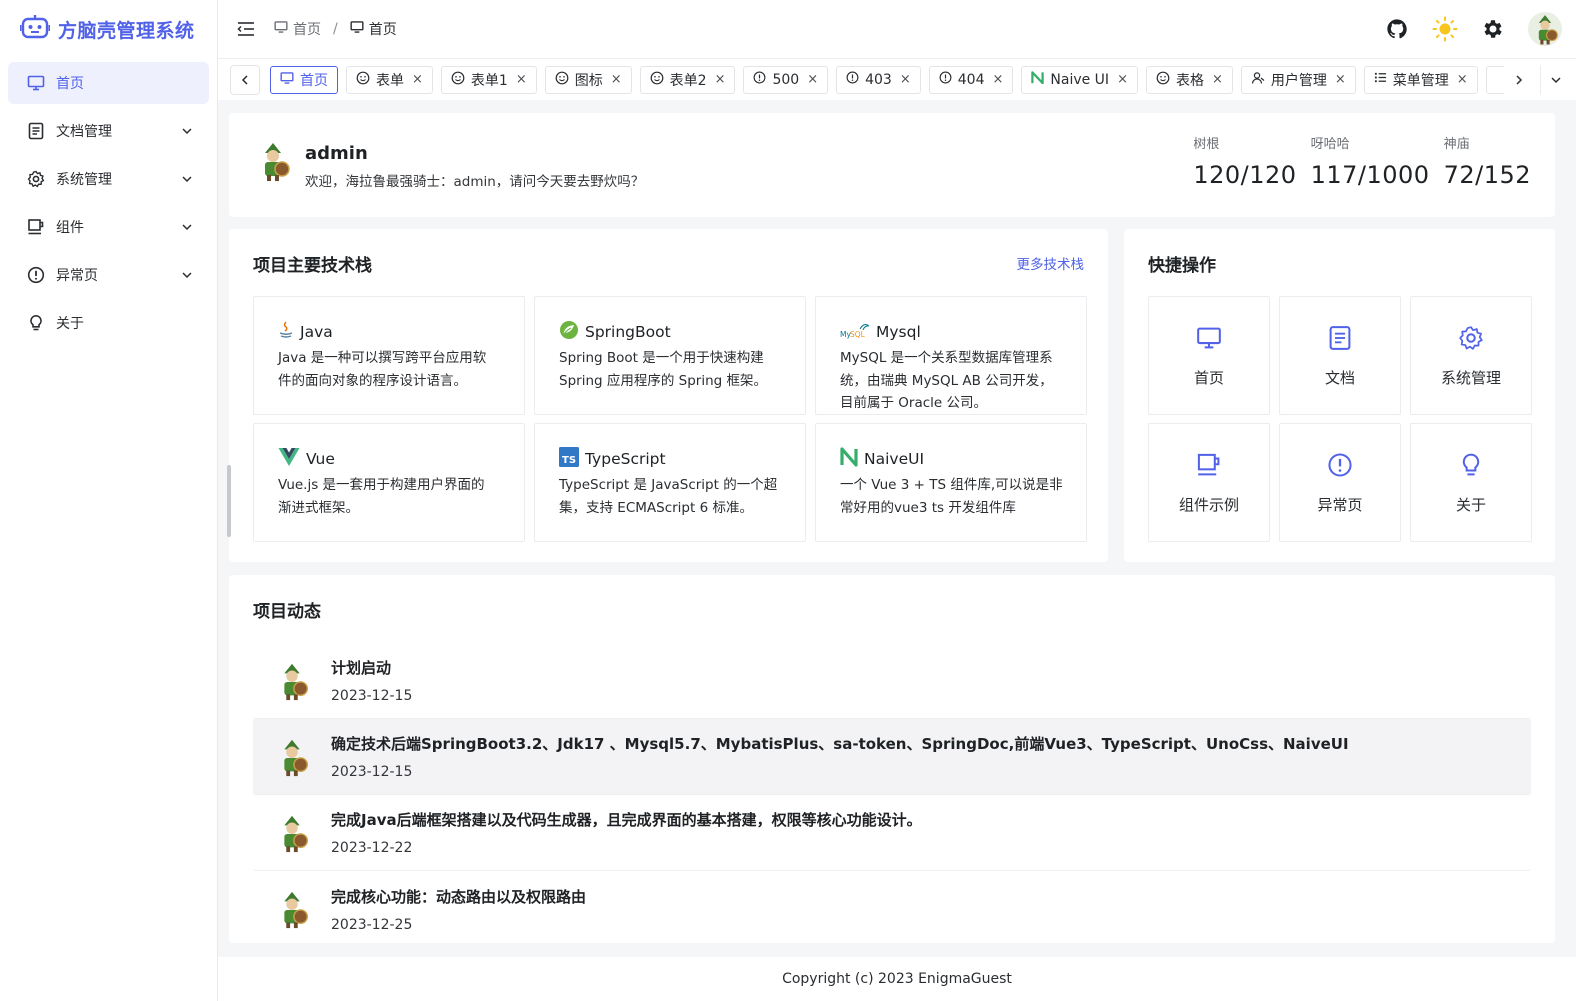 This screenshot has height=1001, width=1576. Describe the element at coordinates (892, 681) in the screenshot. I see `list-item: 计划启动 2023-12-15` at that location.